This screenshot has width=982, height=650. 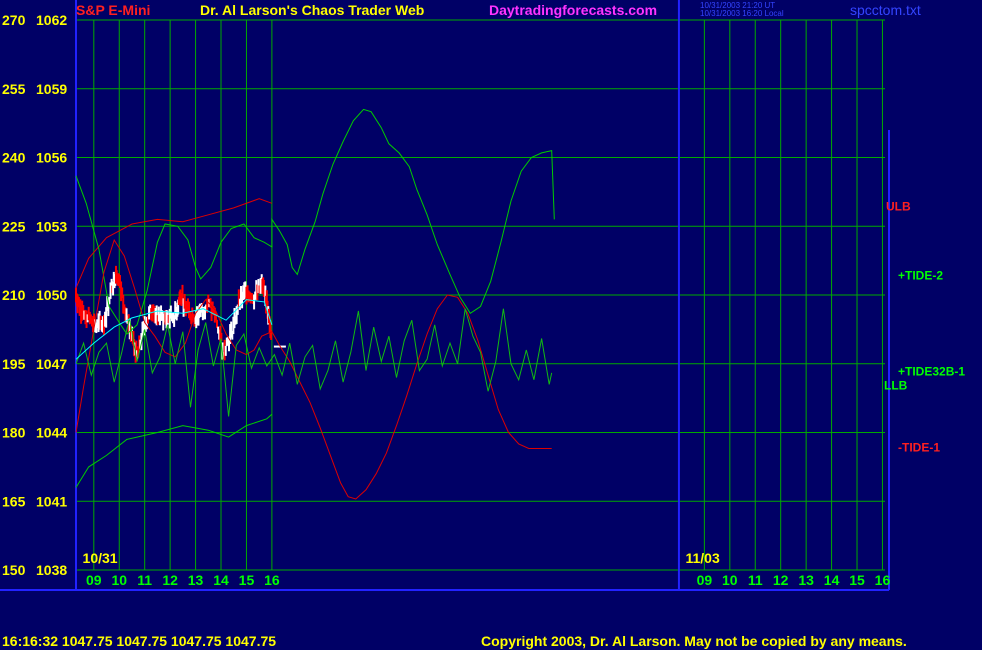 I want to click on x-tick-label-15: 16, so click(x=883, y=580).